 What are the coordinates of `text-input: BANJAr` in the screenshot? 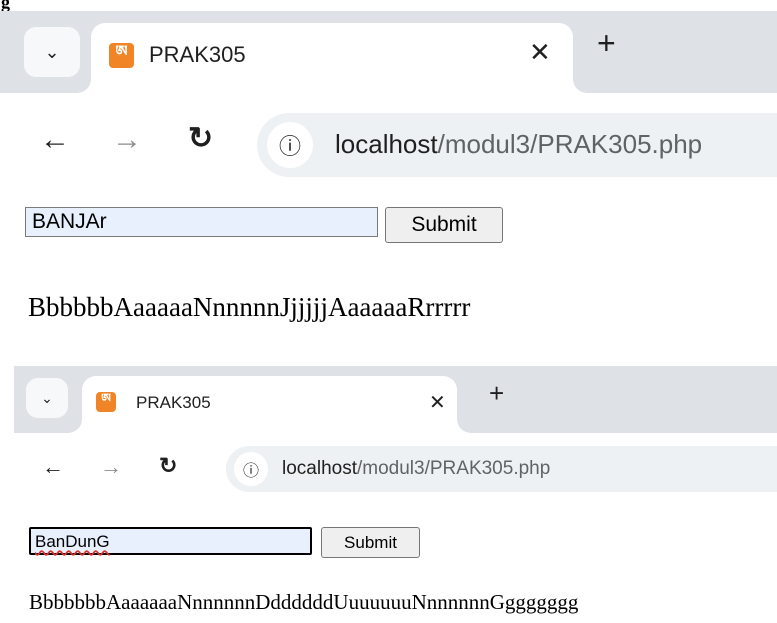 It's located at (201, 222).